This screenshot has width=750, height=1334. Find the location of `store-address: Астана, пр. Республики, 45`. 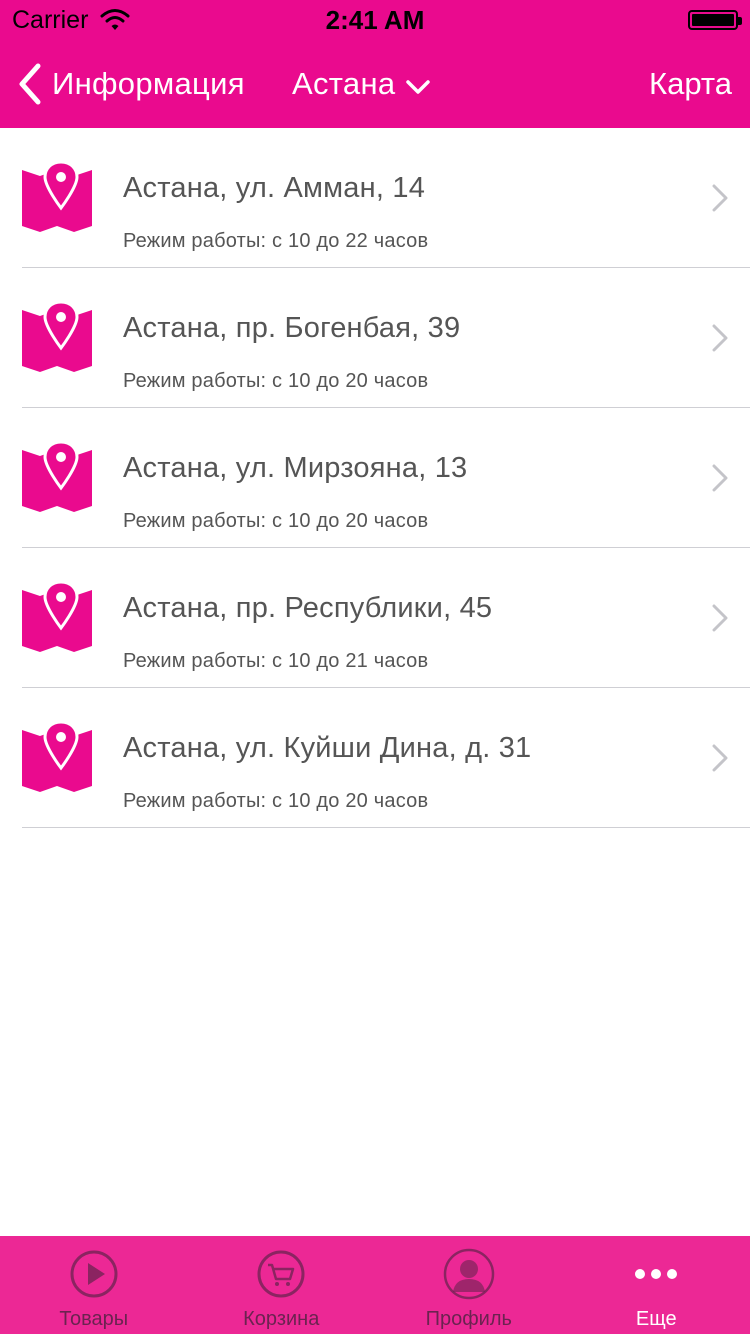

store-address: Астана, пр. Республики, 45 is located at coordinates (308, 608).